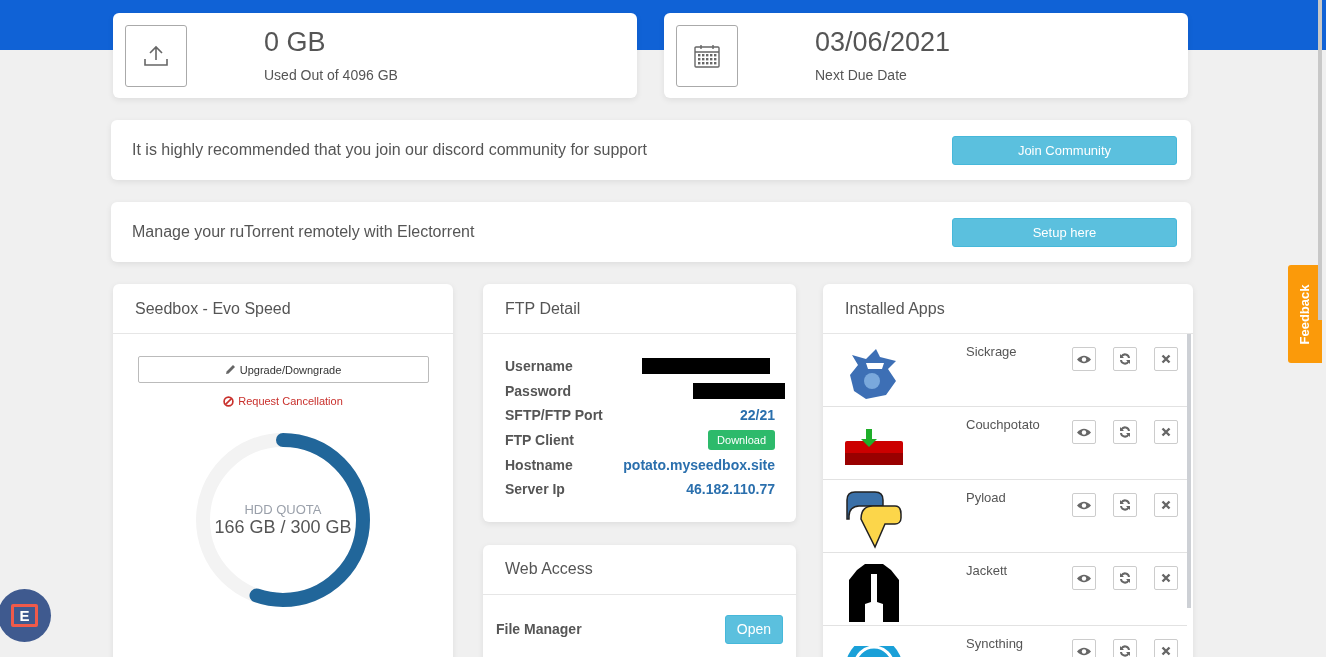 This screenshot has width=1326, height=657. What do you see at coordinates (699, 464) in the screenshot?
I see `field-value: potato.myseedbox.site` at bounding box center [699, 464].